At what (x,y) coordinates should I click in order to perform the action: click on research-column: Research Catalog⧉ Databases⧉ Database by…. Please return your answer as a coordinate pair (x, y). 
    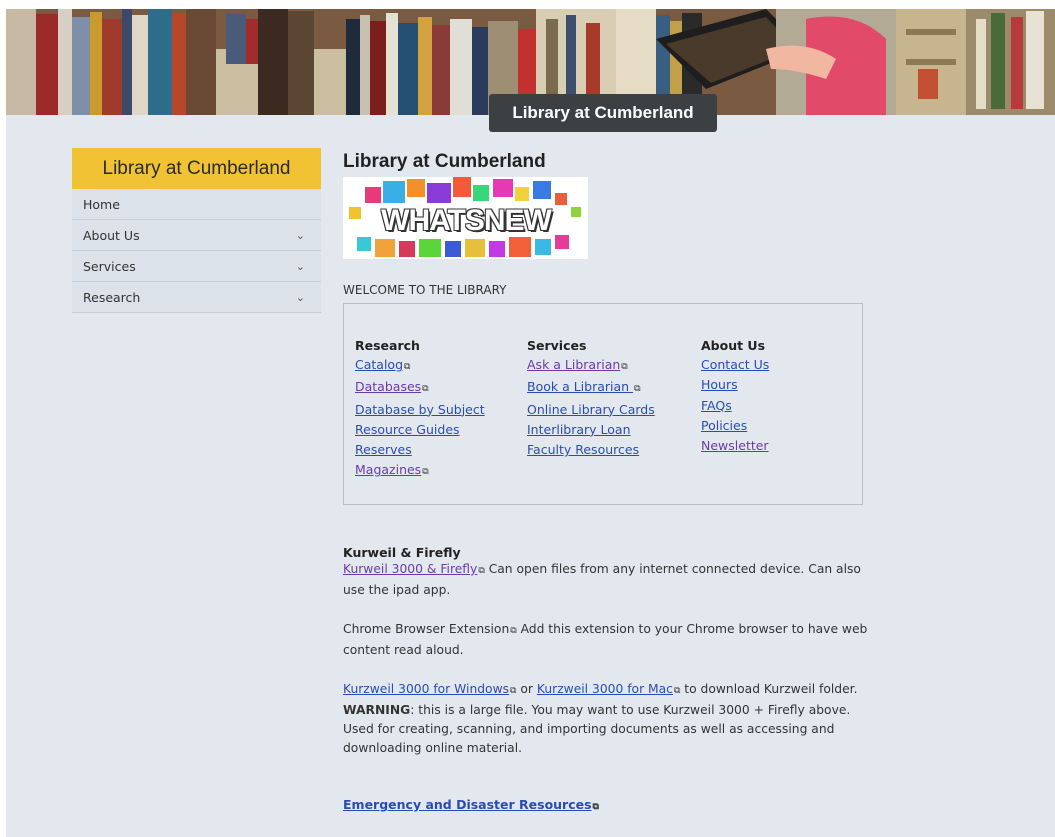
    Looking at the image, I should click on (420, 410).